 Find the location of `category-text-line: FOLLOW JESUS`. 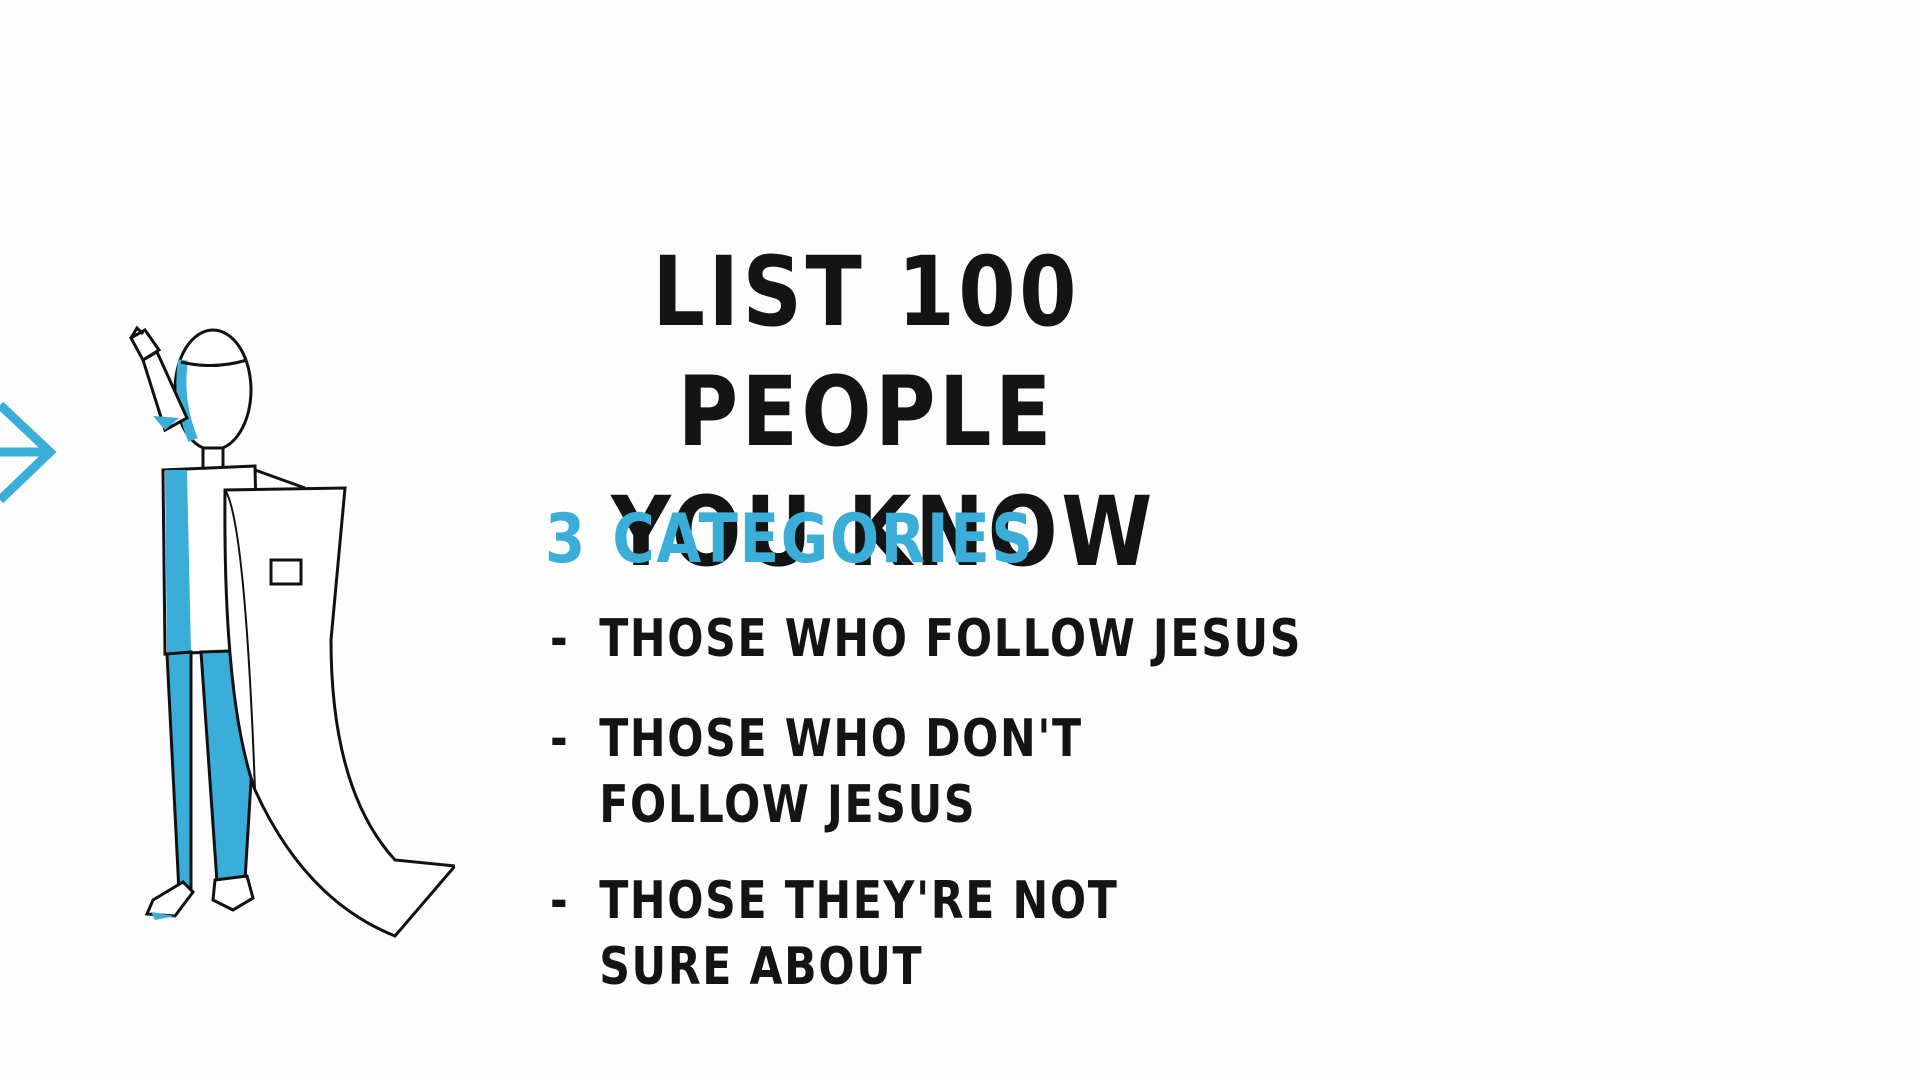

category-text-line: FOLLOW JESUS is located at coordinates (788, 805).